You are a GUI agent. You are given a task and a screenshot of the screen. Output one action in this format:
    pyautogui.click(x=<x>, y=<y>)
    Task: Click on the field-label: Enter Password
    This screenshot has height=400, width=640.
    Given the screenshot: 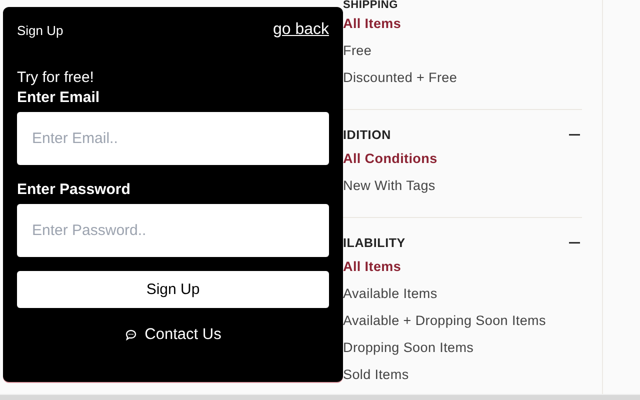 What is the action you would take?
    pyautogui.click(x=74, y=189)
    